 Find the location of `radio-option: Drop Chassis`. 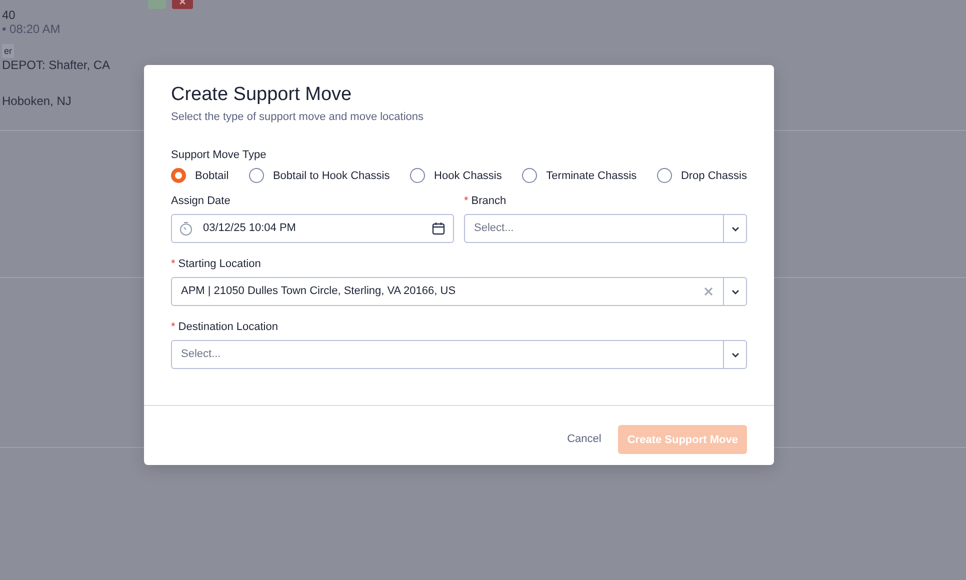

radio-option: Drop Chassis is located at coordinates (701, 176).